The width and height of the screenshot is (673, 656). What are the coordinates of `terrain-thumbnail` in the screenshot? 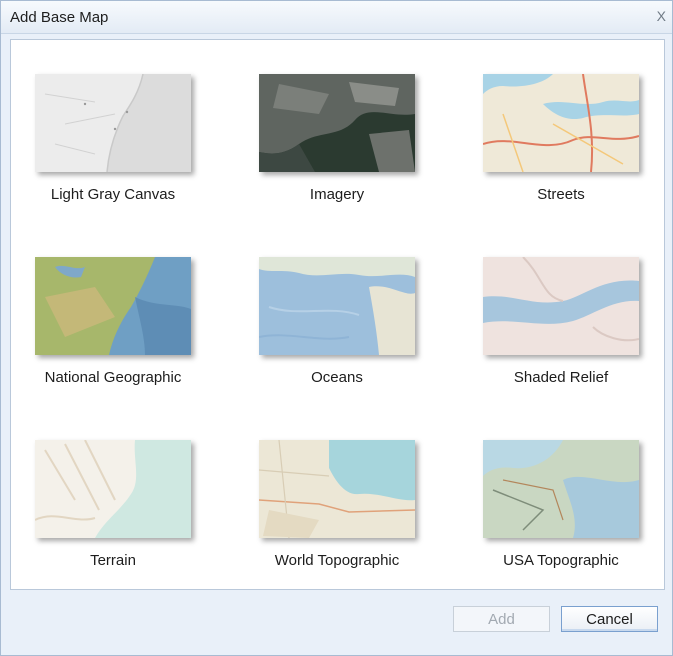 It's located at (113, 489).